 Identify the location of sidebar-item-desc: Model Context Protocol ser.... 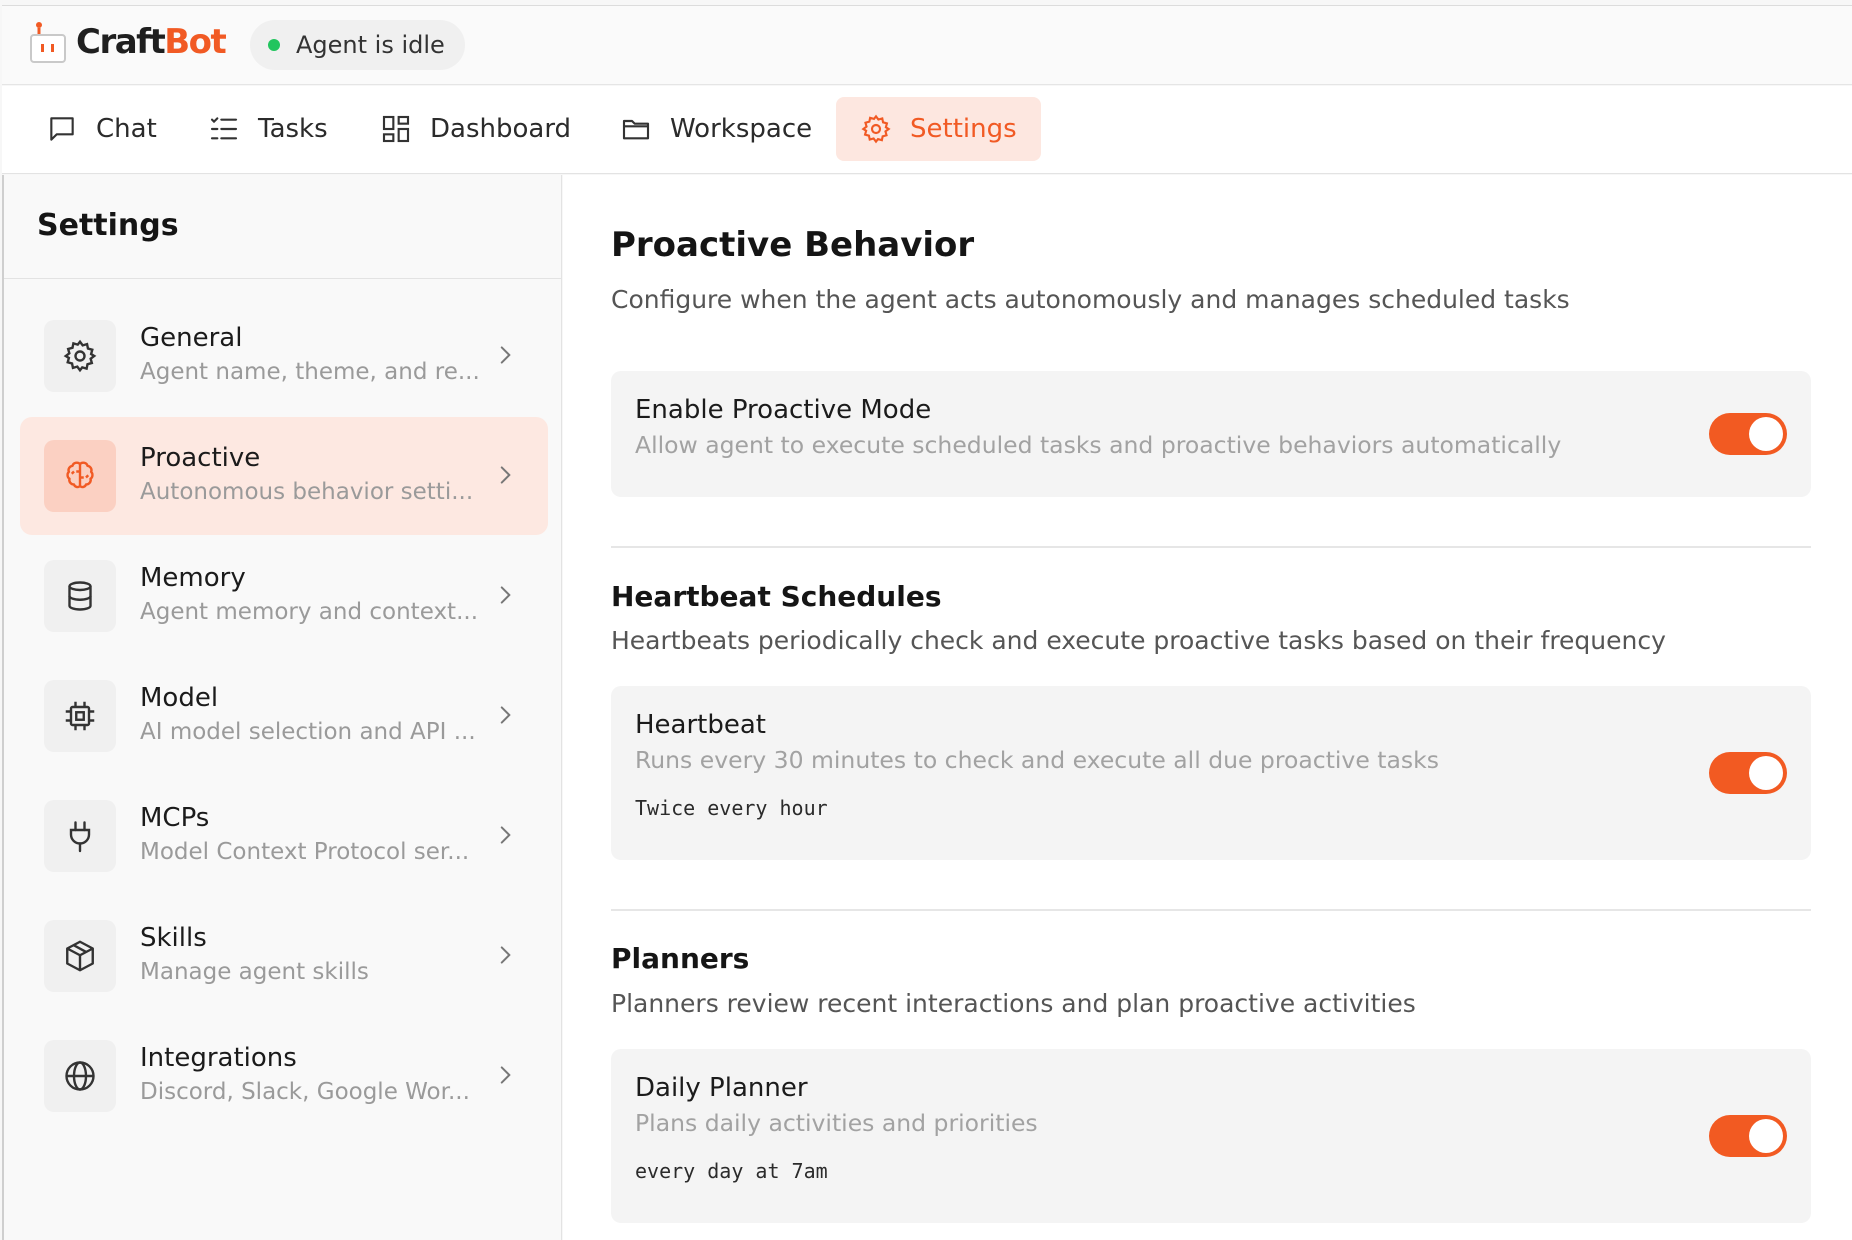
(305, 852).